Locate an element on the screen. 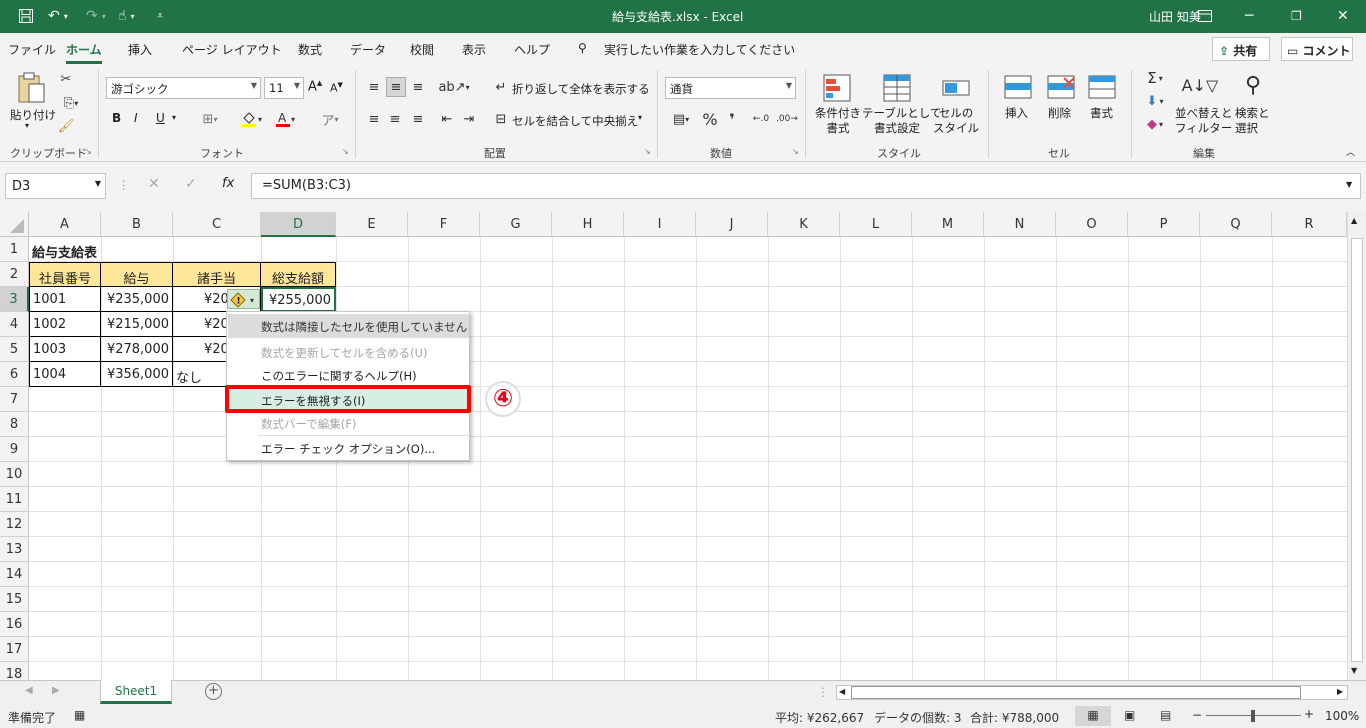 This screenshot has width=1366, height=728. restore-icon: ❐ is located at coordinates (1296, 16).